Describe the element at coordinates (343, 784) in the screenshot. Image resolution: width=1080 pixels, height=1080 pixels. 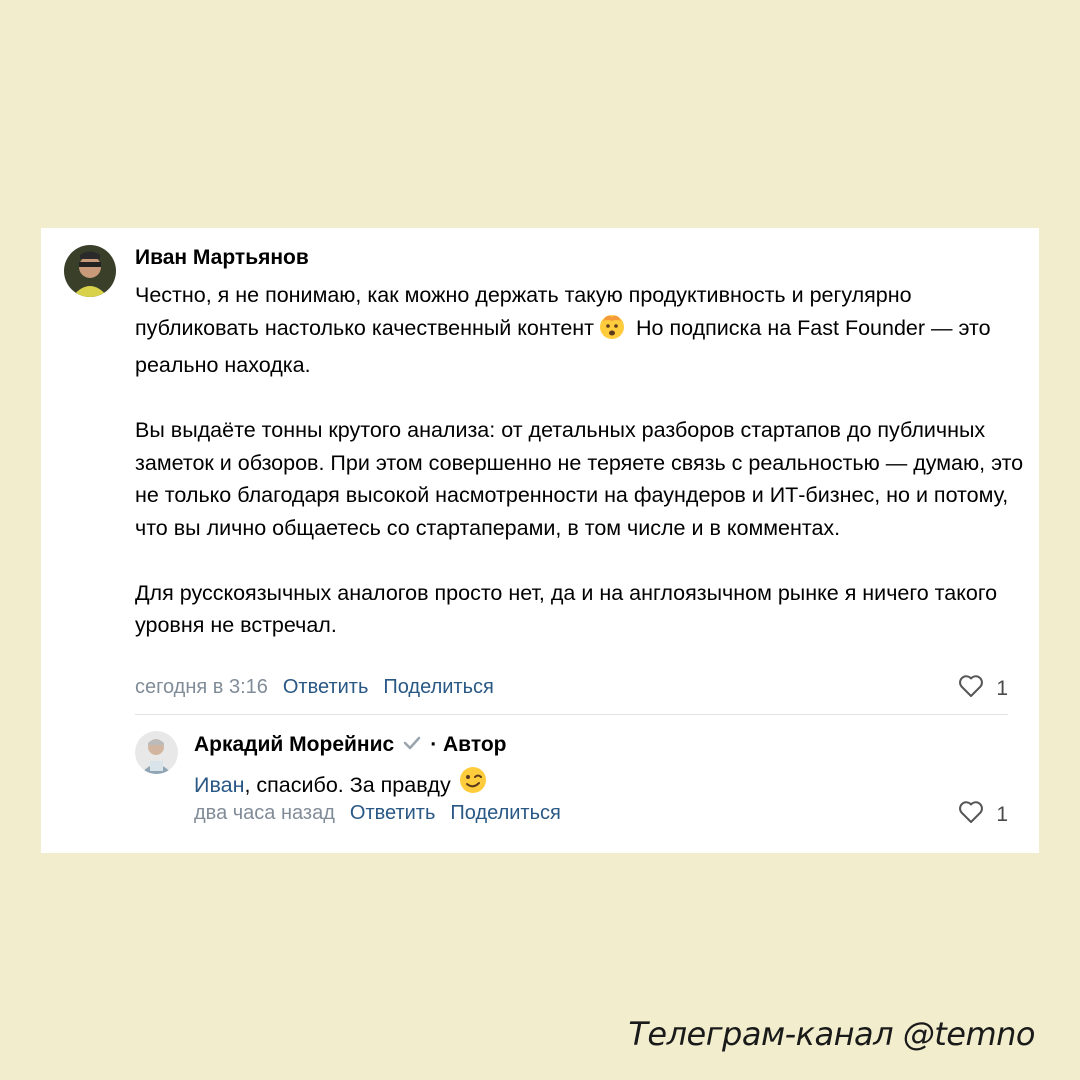
I see `reply-text: Иван, спасибо. За правду` at that location.